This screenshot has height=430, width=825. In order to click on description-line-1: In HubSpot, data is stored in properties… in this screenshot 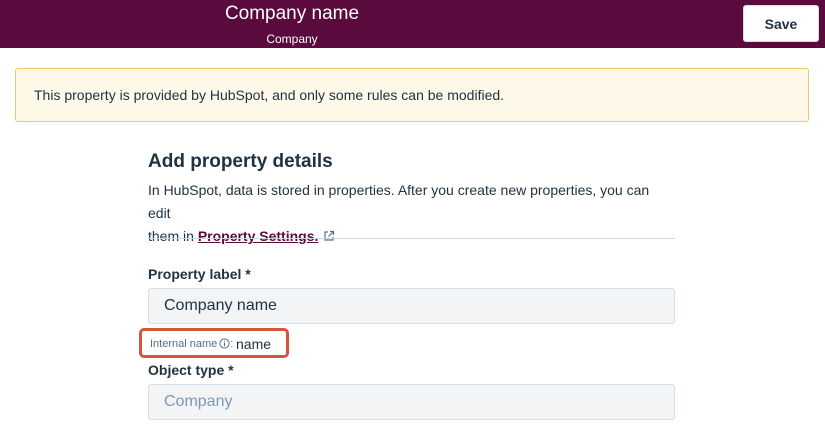, I will do `click(399, 201)`.